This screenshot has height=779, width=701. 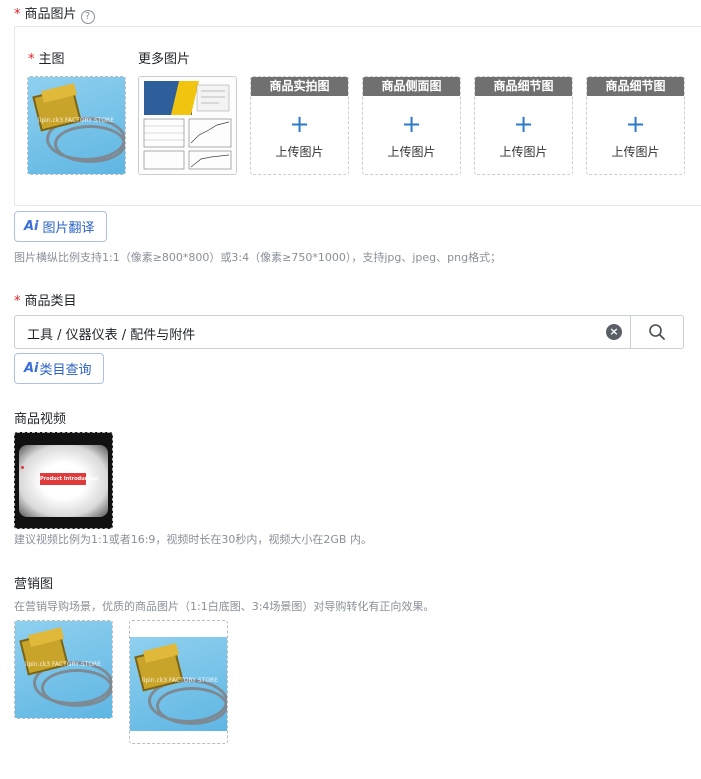 I want to click on category-query-button: Ai 类目查询, so click(x=59, y=368).